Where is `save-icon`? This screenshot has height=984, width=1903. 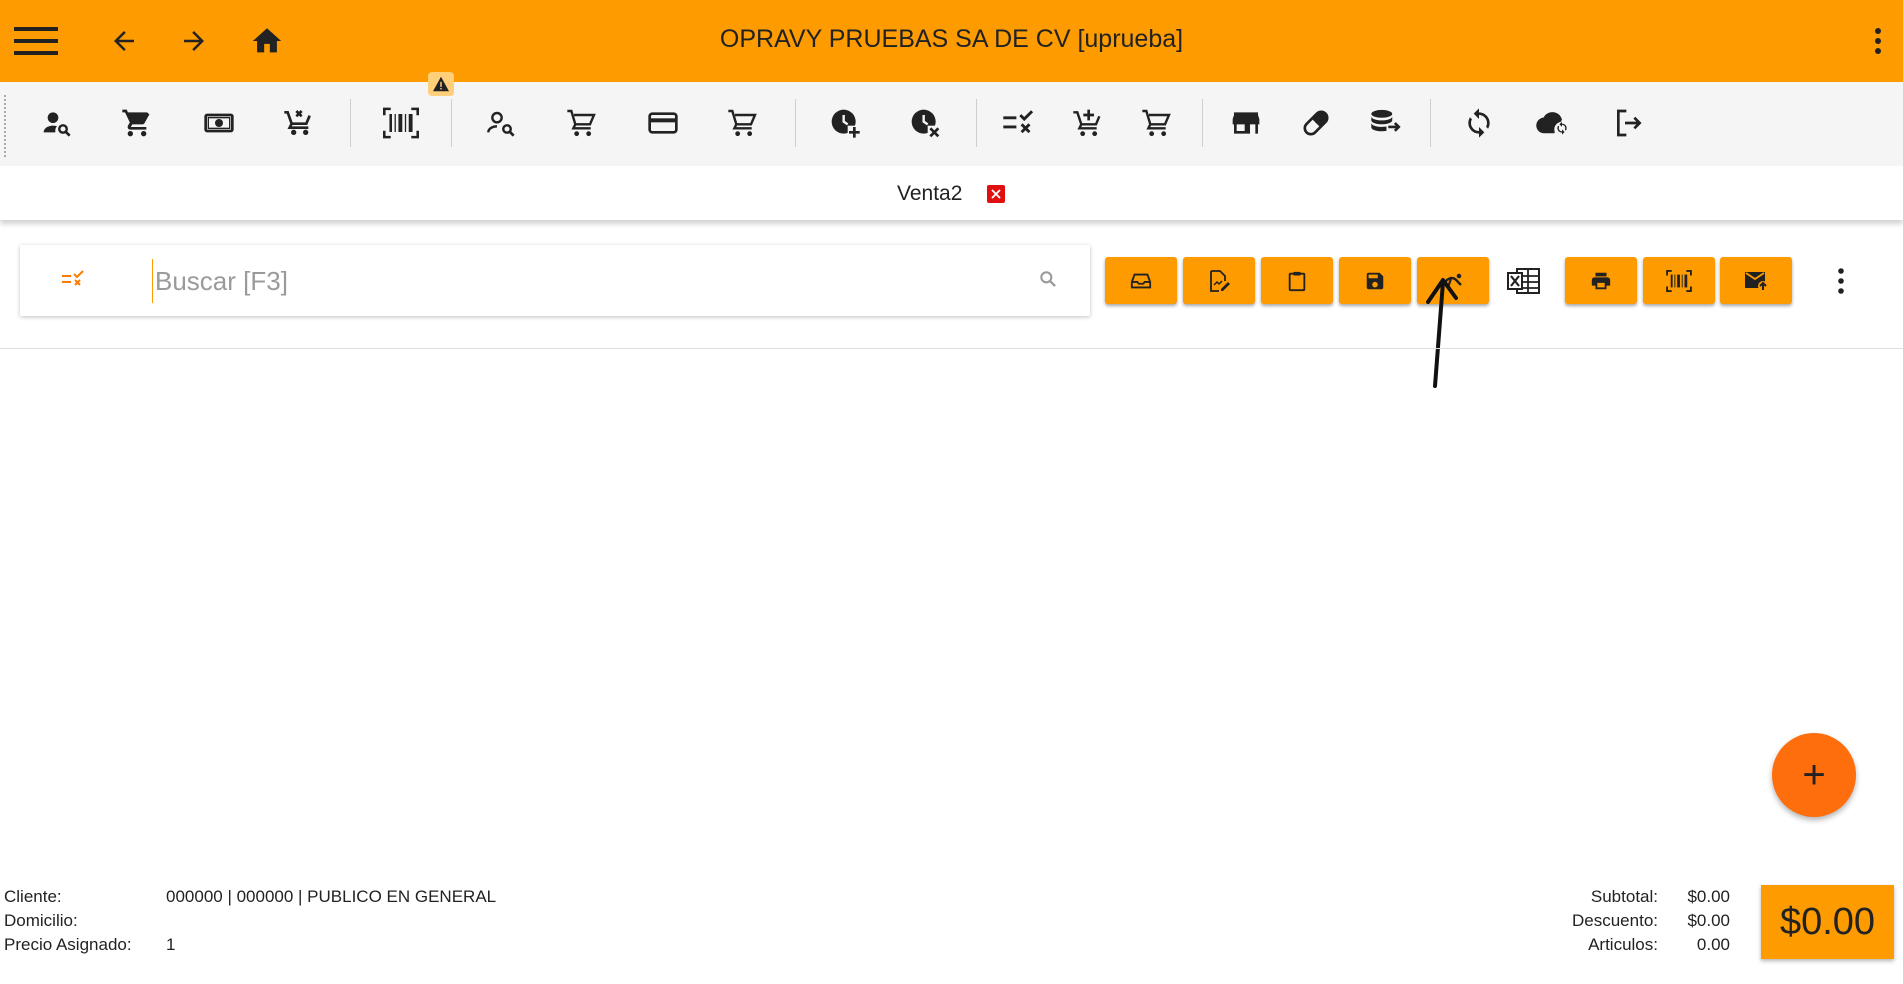
save-icon is located at coordinates (1375, 280).